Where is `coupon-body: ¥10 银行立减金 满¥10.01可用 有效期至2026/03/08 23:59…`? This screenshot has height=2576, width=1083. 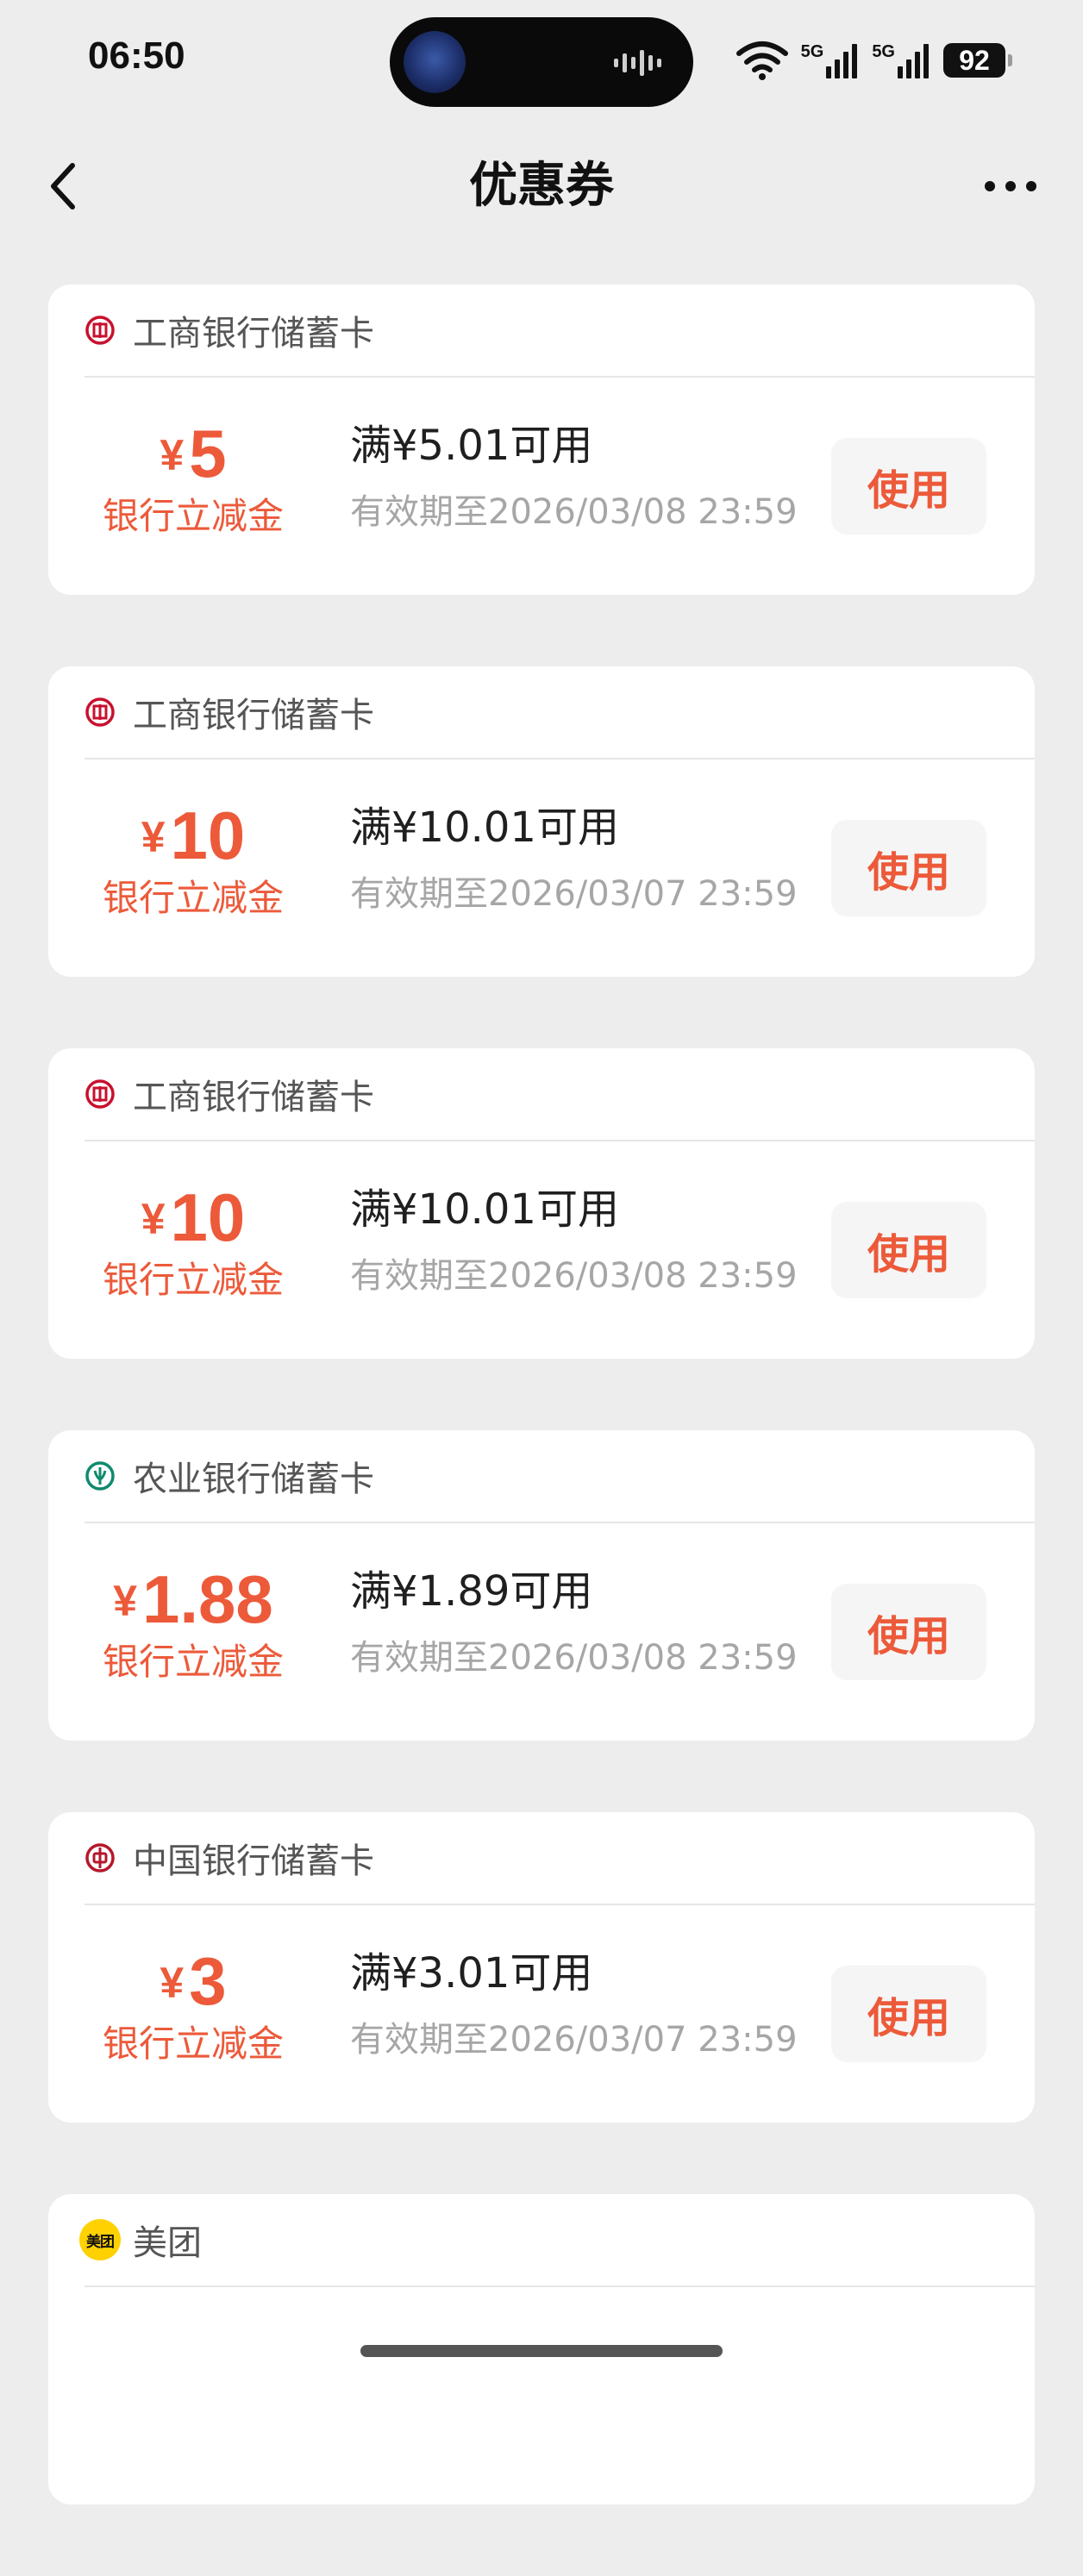
coupon-body: ¥10 银行立减金 满¥10.01可用 有效期至2026/03/08 23:59… is located at coordinates (541, 1249).